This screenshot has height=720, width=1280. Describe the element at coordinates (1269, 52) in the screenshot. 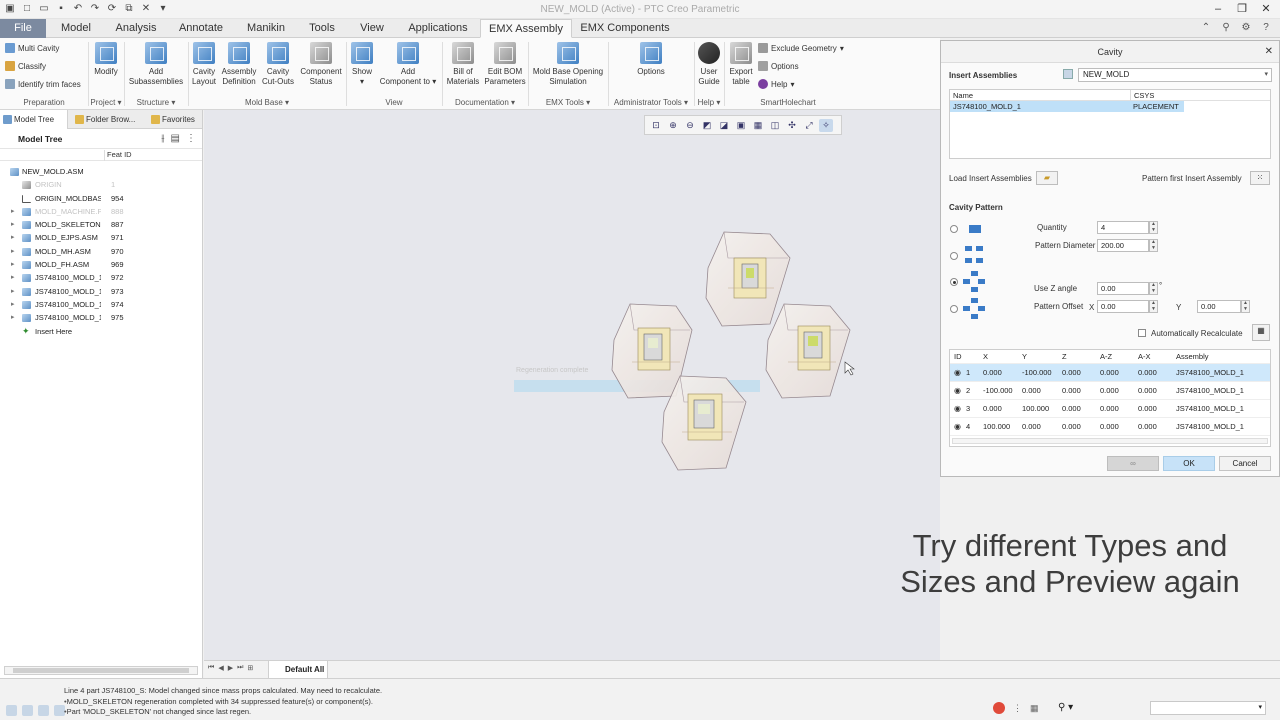

I see `dialog-close-icon: ✕` at that location.